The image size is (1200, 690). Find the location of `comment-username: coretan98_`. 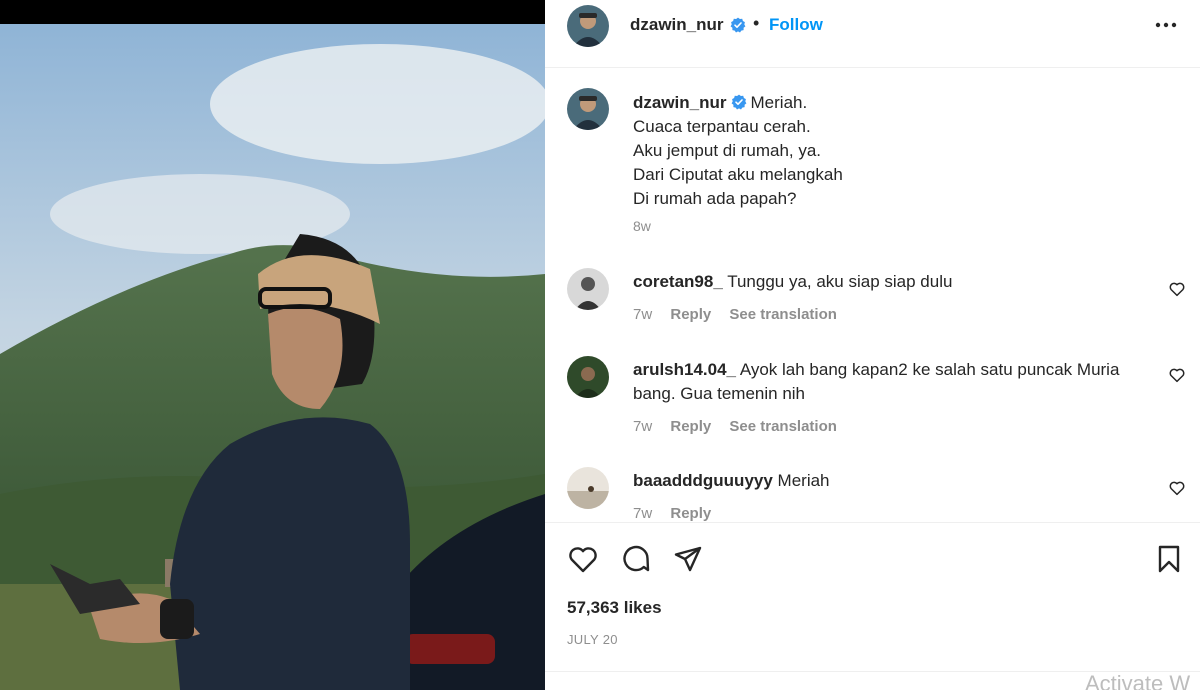

comment-username: coretan98_ is located at coordinates (678, 281).